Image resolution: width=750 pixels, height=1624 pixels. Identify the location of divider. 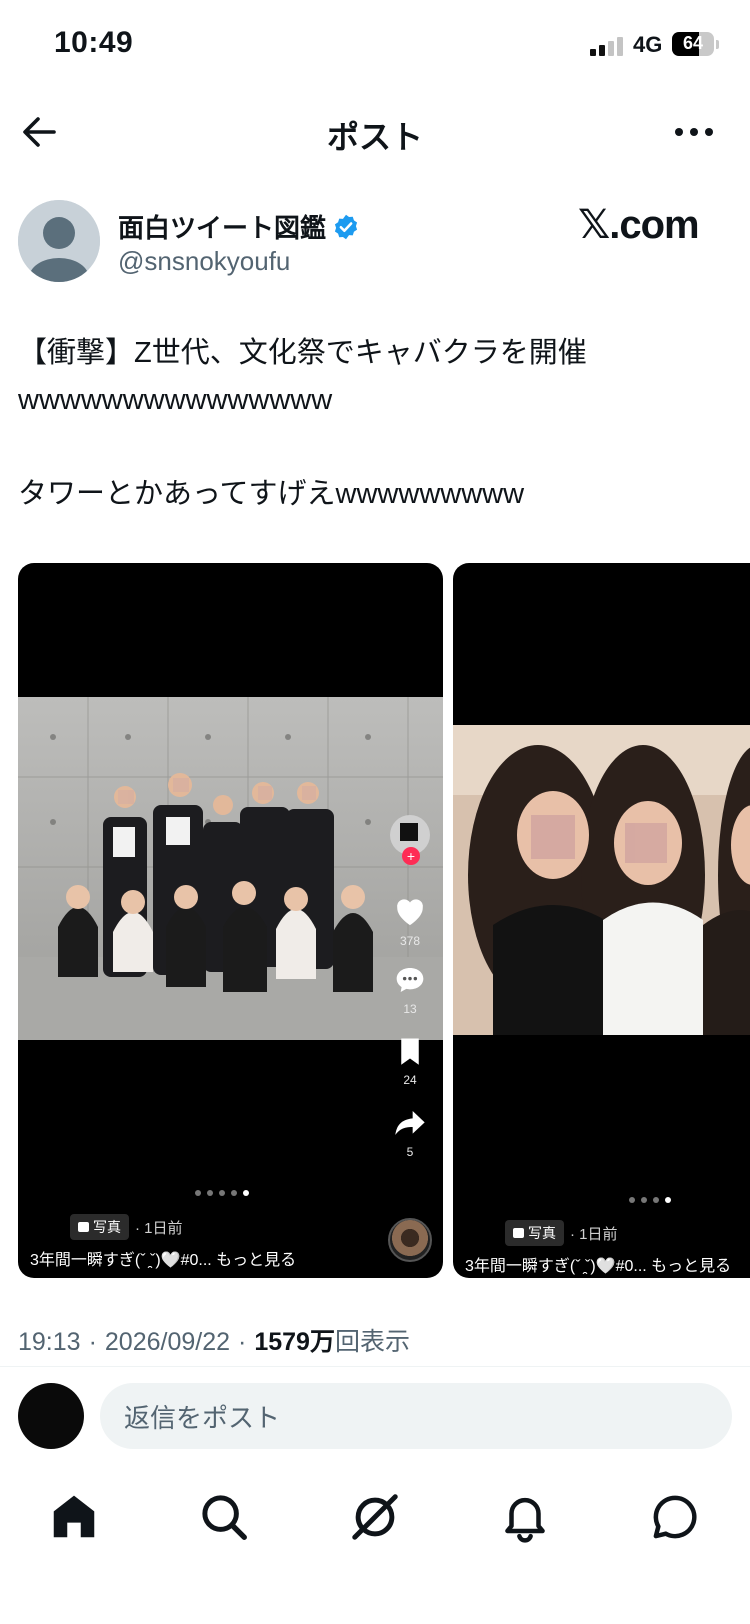
(375, 1366).